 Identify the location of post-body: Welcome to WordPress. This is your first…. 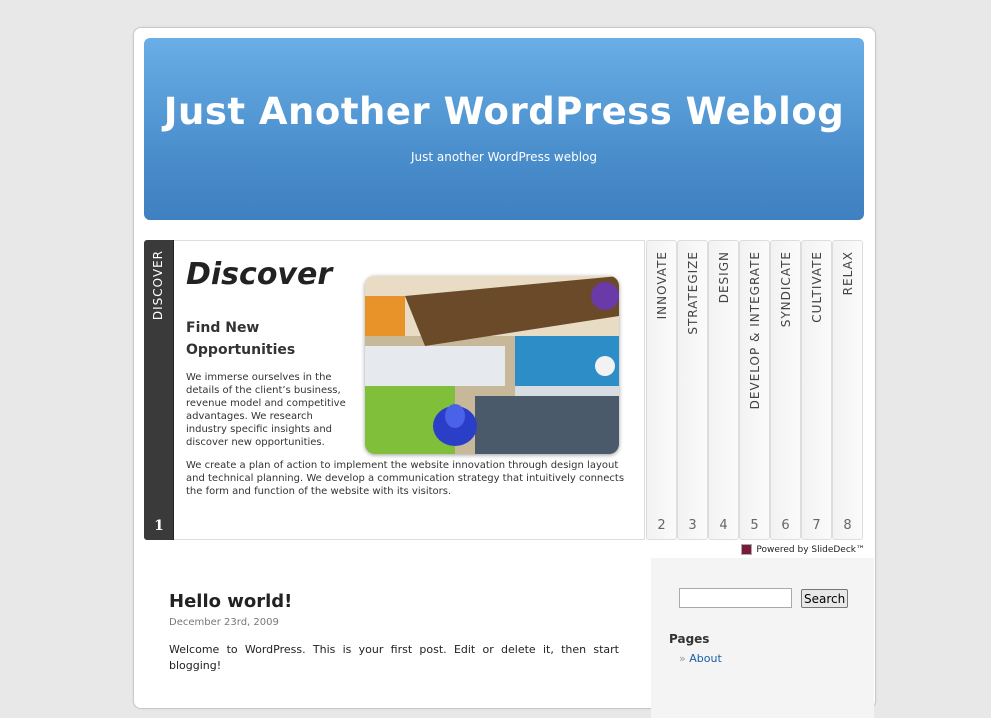
(394, 657).